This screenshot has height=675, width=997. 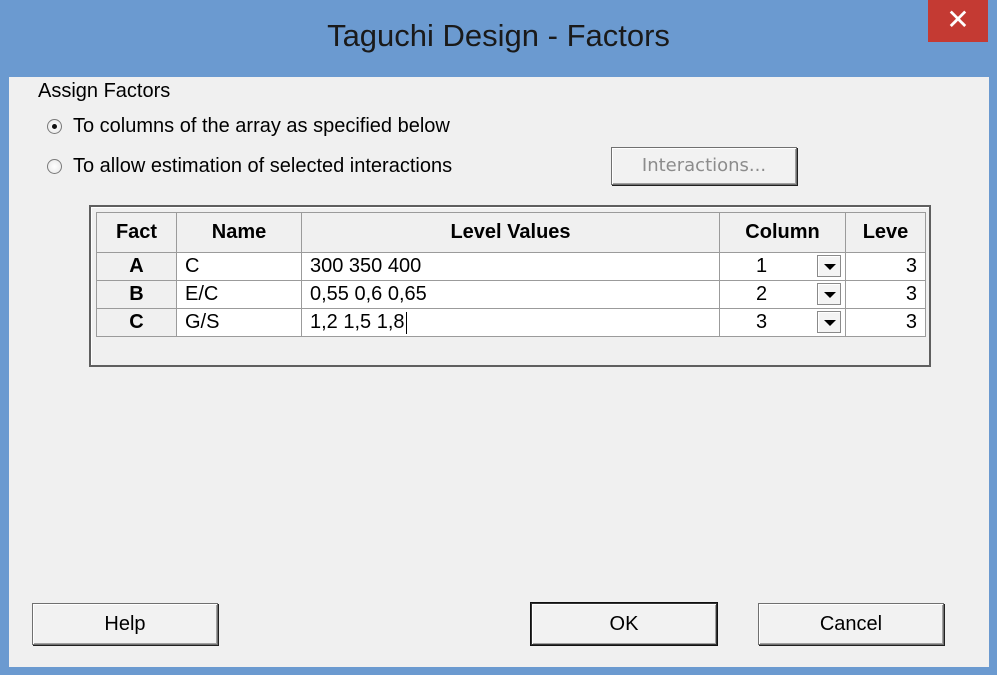 I want to click on close-button: ✕, so click(x=958, y=21).